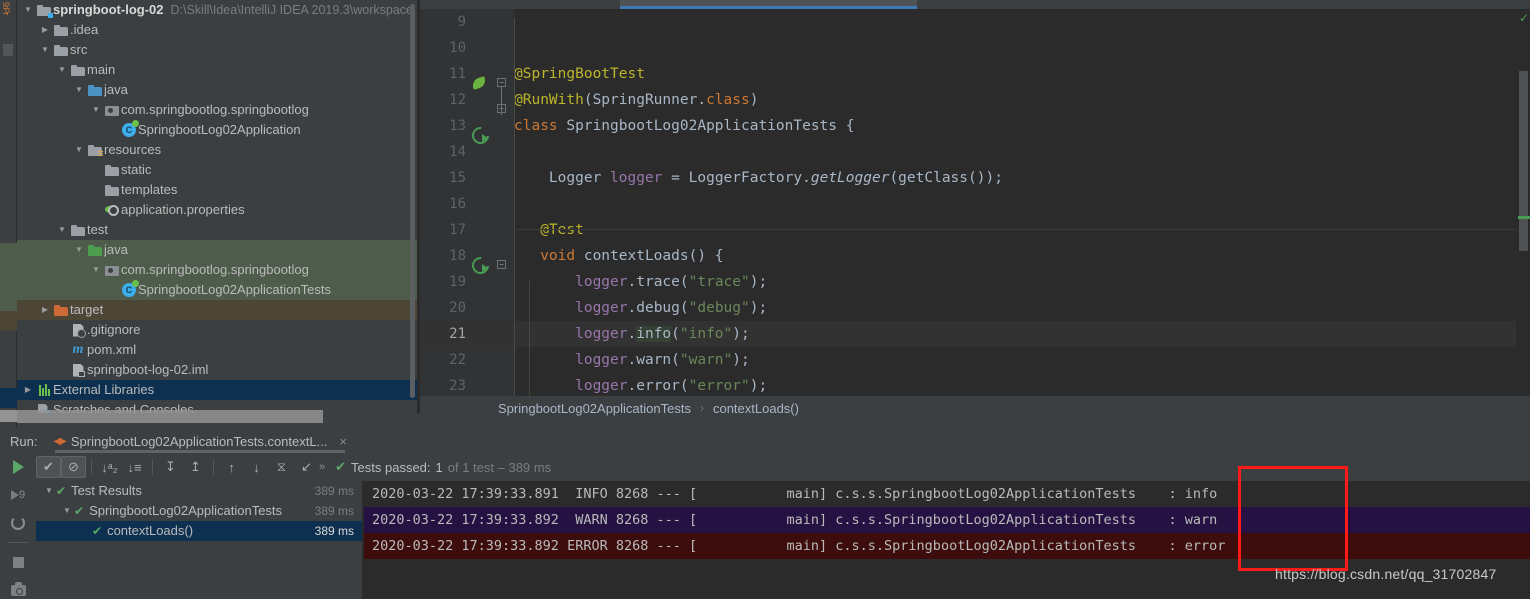 The height and width of the screenshot is (599, 1530). What do you see at coordinates (975, 22) in the screenshot?
I see `code-line-9: 9` at bounding box center [975, 22].